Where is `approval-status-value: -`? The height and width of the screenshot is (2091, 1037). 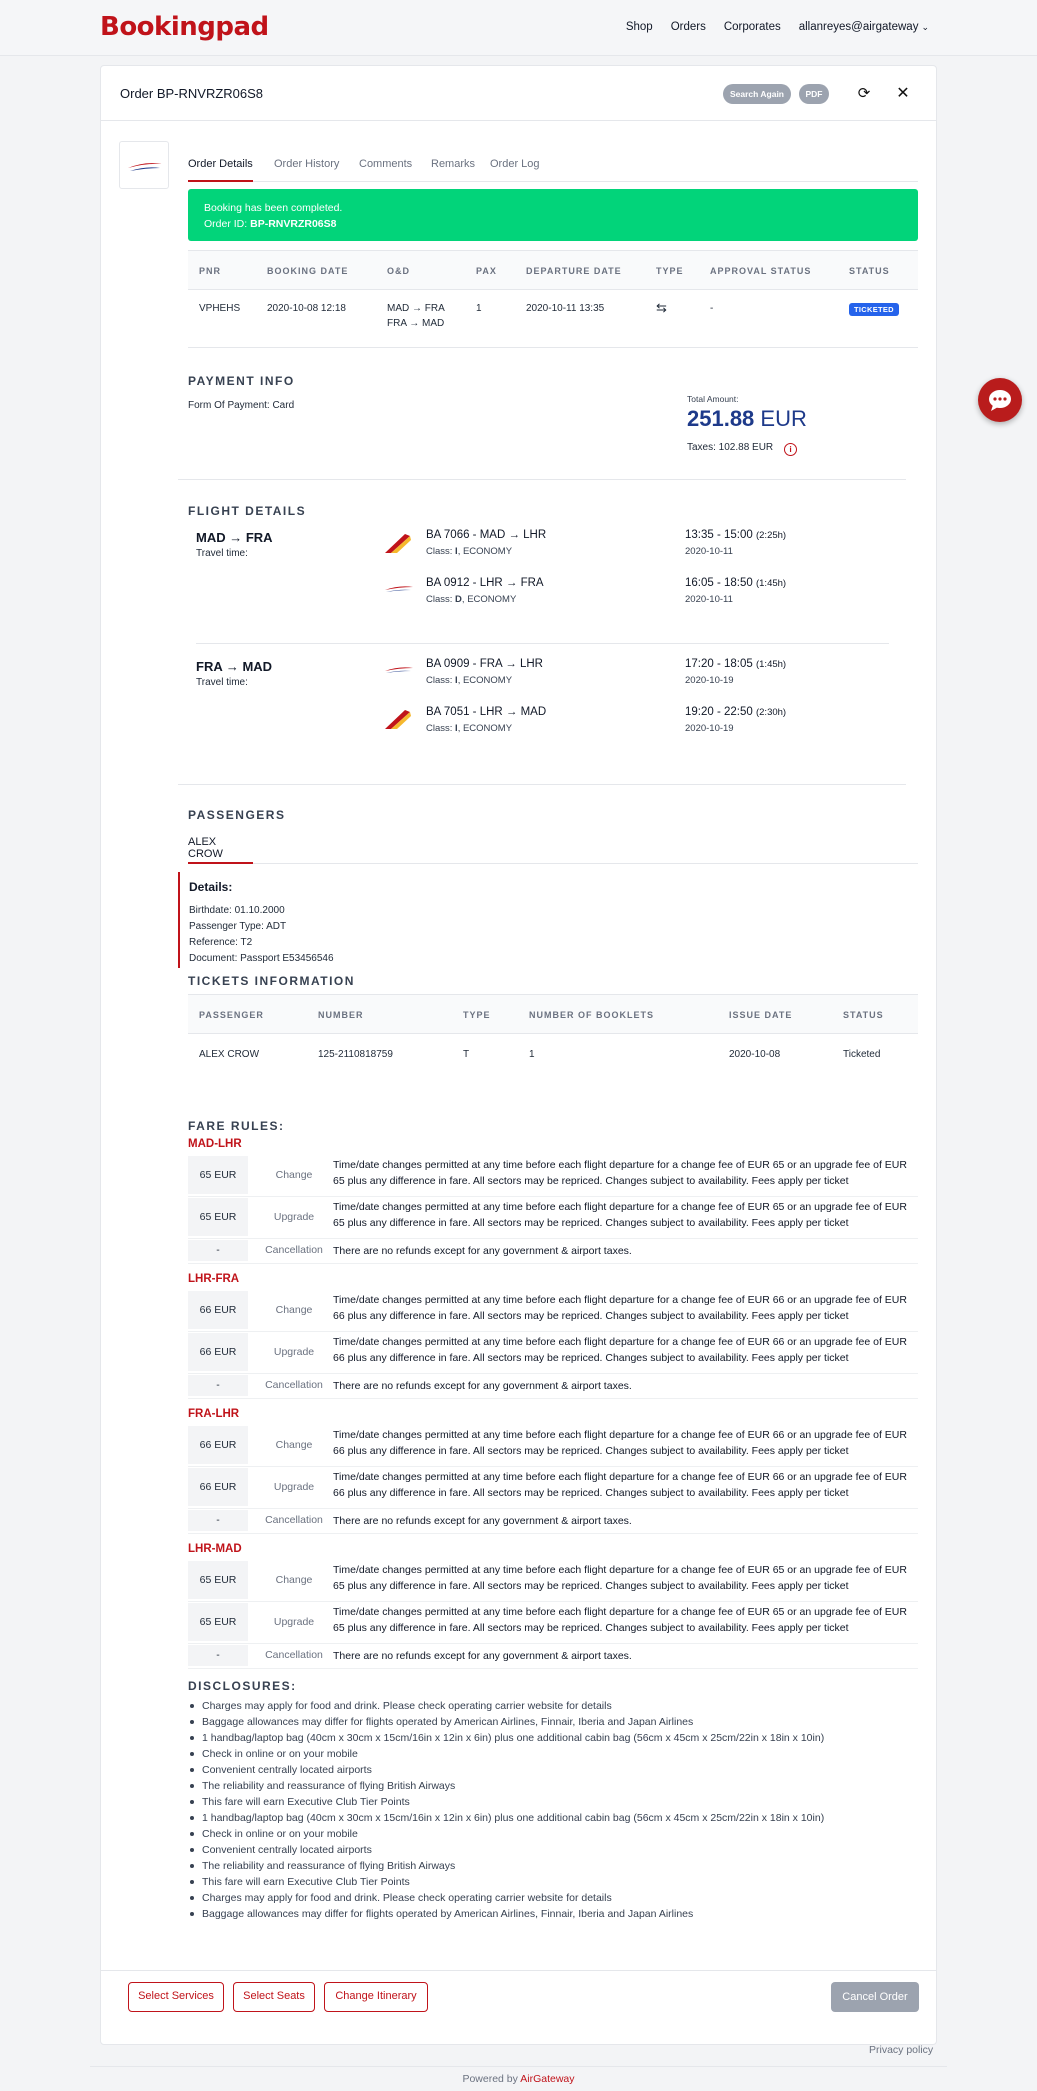
approval-status-value: - is located at coordinates (712, 308).